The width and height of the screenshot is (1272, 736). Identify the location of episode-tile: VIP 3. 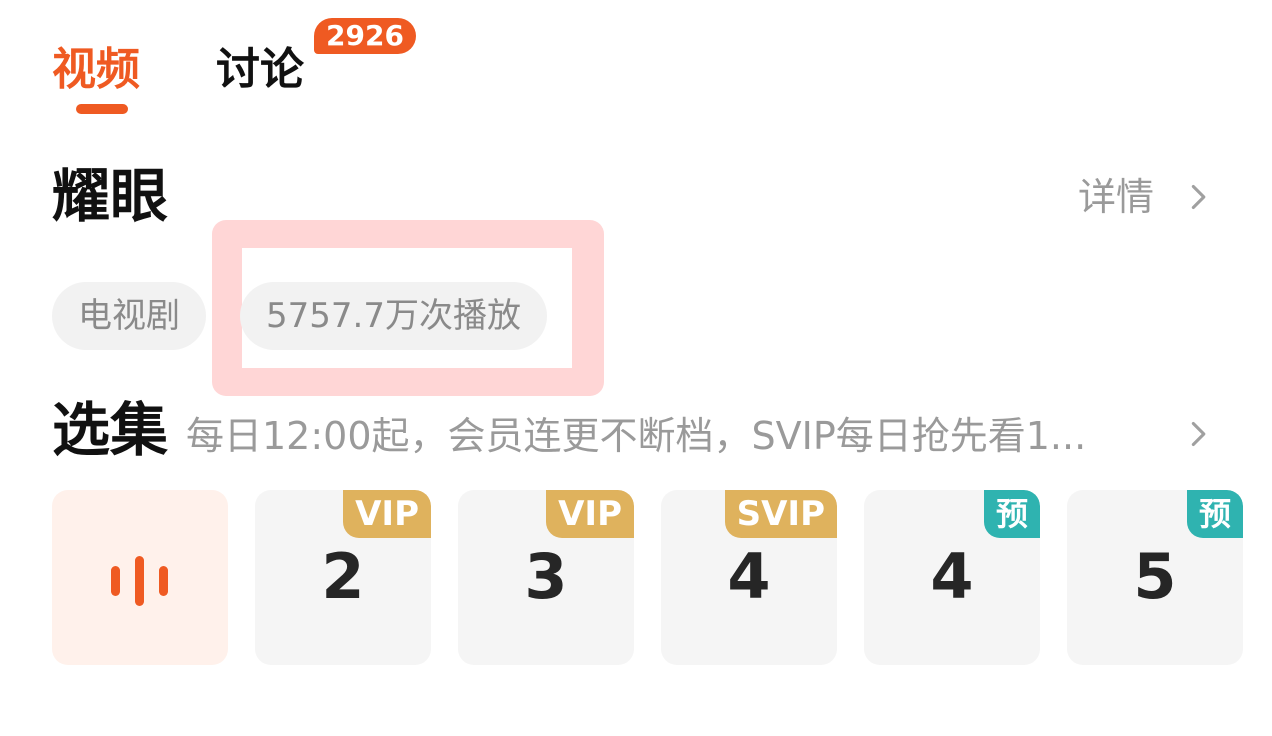
(546, 577).